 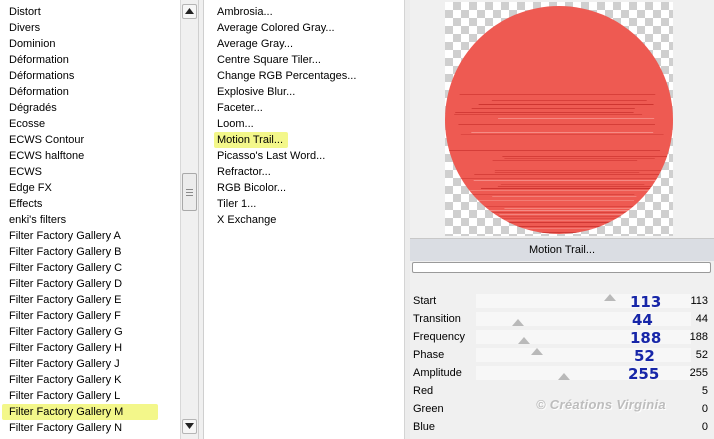 I want to click on category-item: ECWS Contour, so click(x=46, y=140).